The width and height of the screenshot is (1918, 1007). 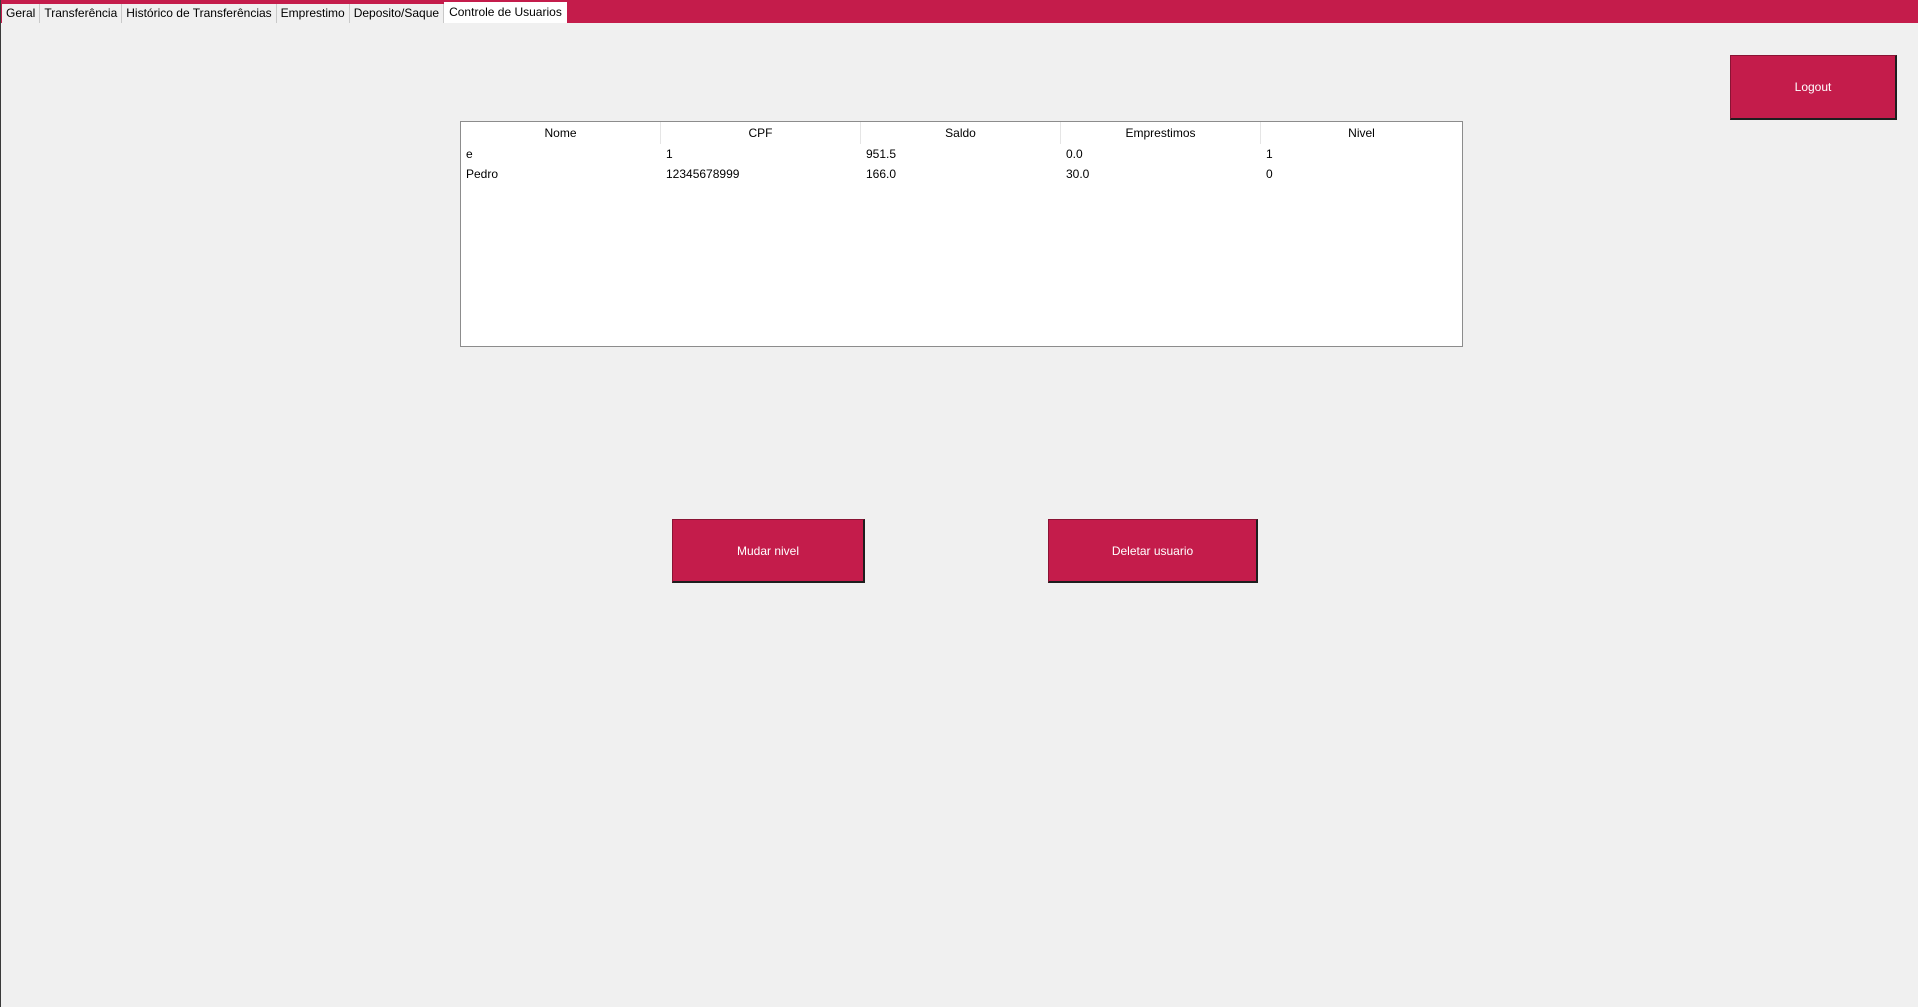 What do you see at coordinates (881, 154) in the screenshot?
I see `cell-saldo: 951.5` at bounding box center [881, 154].